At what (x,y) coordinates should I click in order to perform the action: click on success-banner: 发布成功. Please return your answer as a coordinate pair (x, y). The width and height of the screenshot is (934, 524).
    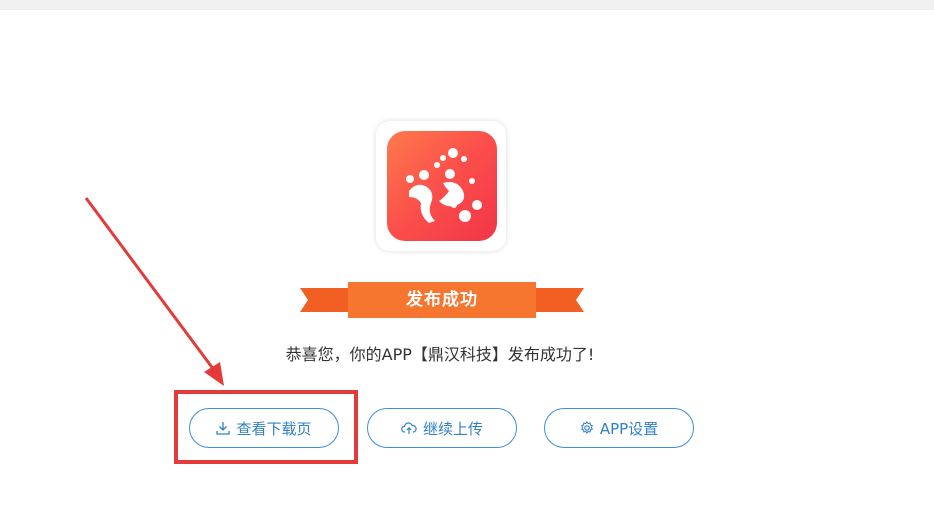
    Looking at the image, I should click on (442, 300).